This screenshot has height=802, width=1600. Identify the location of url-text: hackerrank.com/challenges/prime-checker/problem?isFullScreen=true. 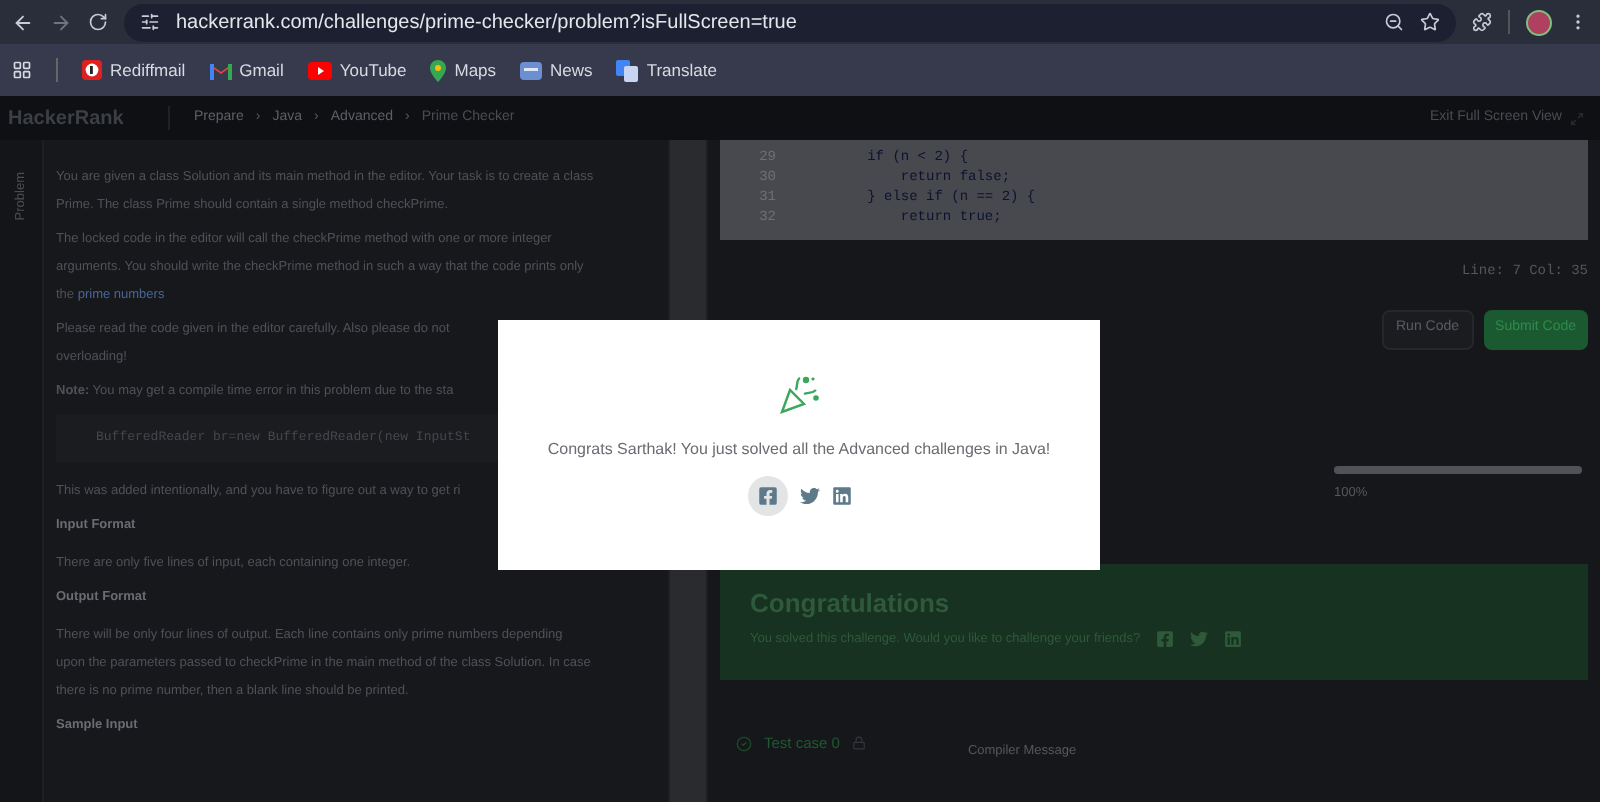
(487, 23).